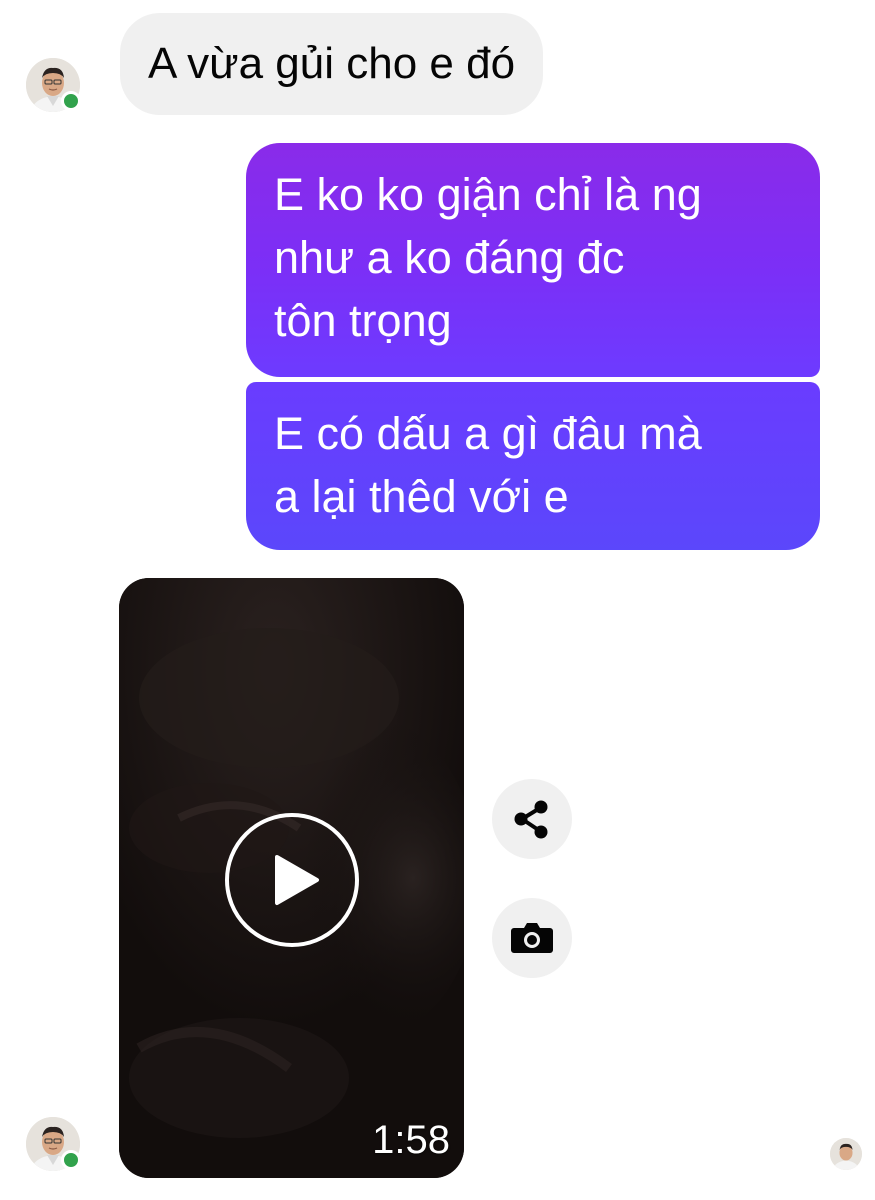 This screenshot has width=875, height=1200. Describe the element at coordinates (846, 1154) in the screenshot. I see `read-receipt-avatar` at that location.